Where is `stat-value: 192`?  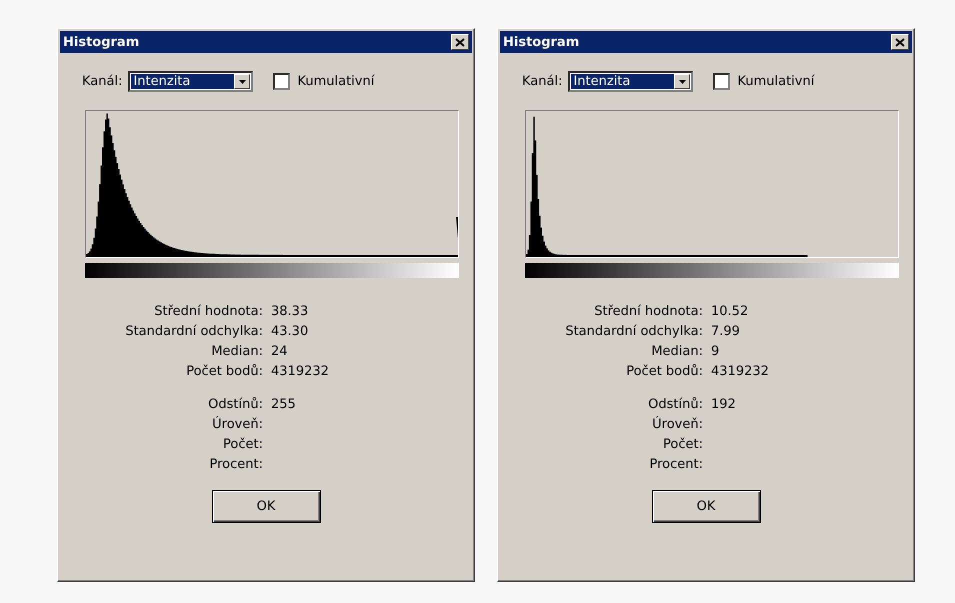
stat-value: 192 is located at coordinates (724, 404).